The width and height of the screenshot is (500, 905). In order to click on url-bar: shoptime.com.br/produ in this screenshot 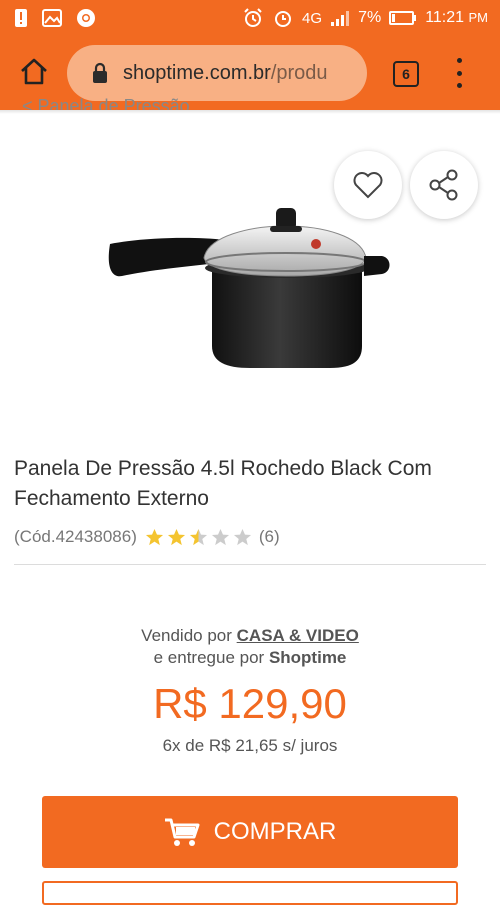, I will do `click(217, 73)`.